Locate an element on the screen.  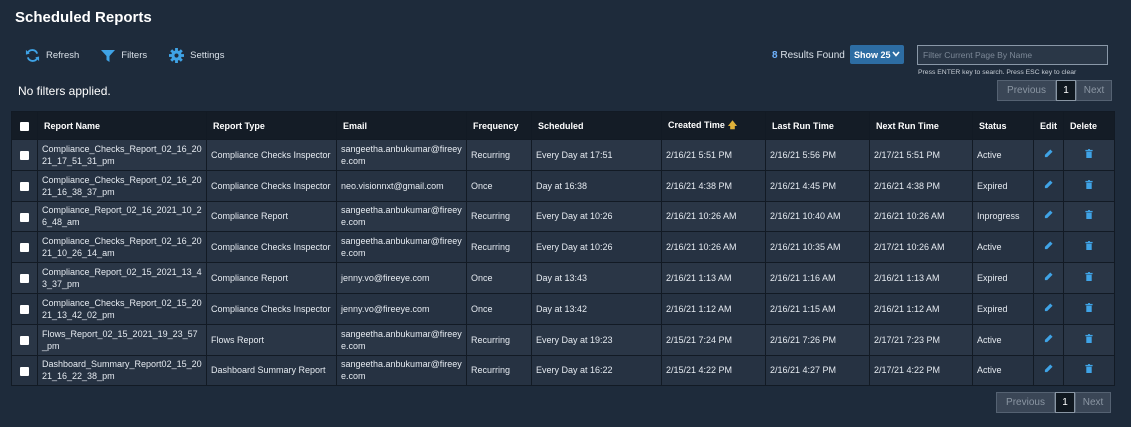
refresh-label: Refresh is located at coordinates (63, 55).